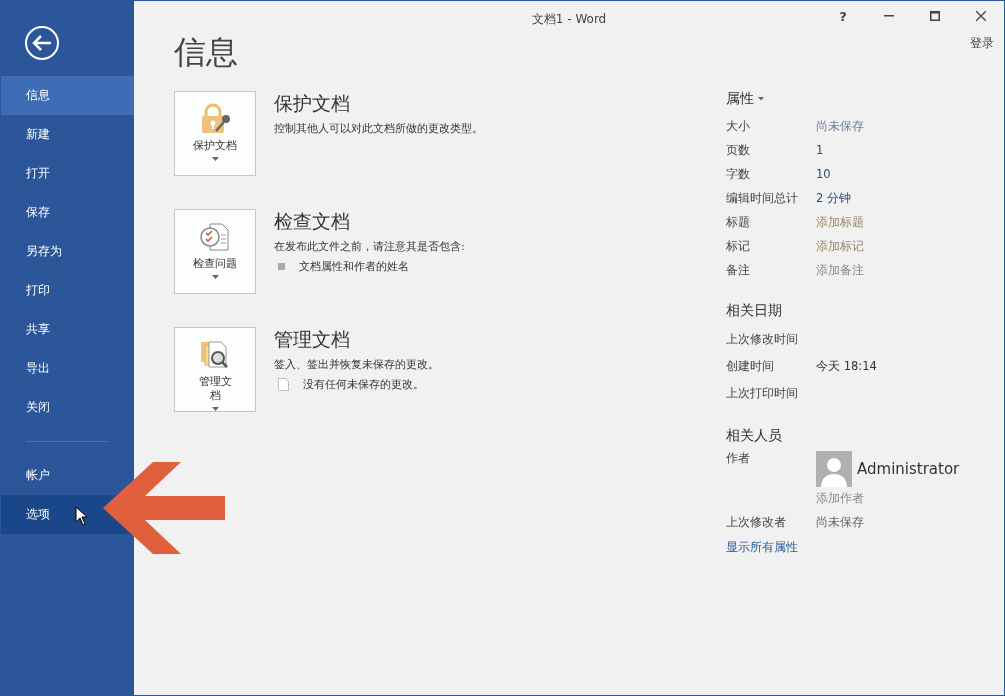 Image resolution: width=1005 pixels, height=696 pixels. Describe the element at coordinates (67, 368) in the screenshot. I see `sidebar-item: 导出` at that location.